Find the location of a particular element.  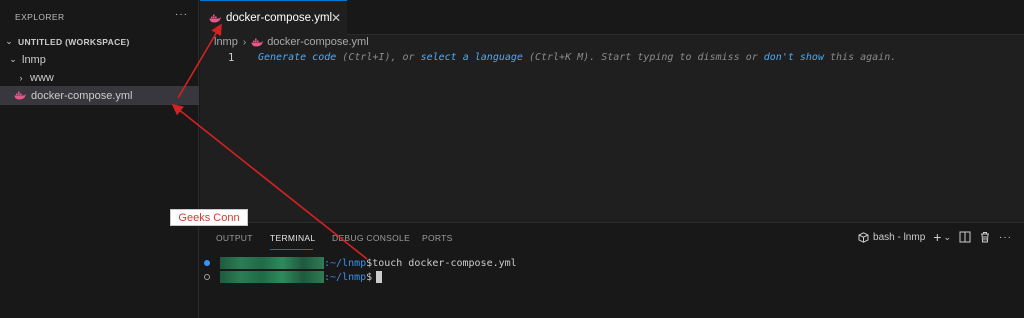

arrow-to-tab is located at coordinates (199, 61).